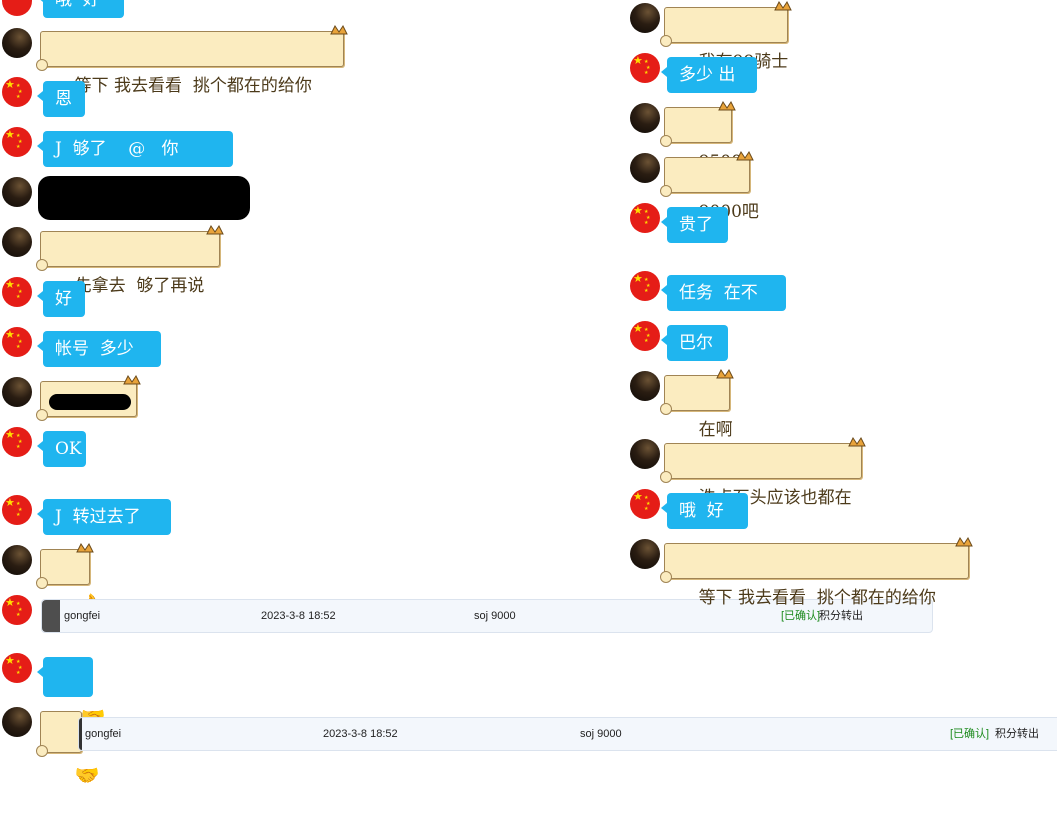  Describe the element at coordinates (697, 404) in the screenshot. I see `message-bubble: 在啊` at that location.